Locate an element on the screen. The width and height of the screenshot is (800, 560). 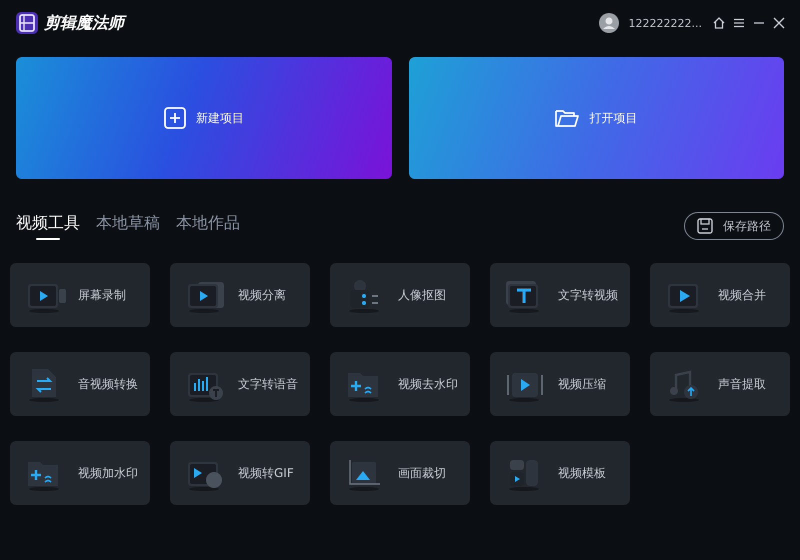
tool-card: 声音提取 is located at coordinates (720, 384).